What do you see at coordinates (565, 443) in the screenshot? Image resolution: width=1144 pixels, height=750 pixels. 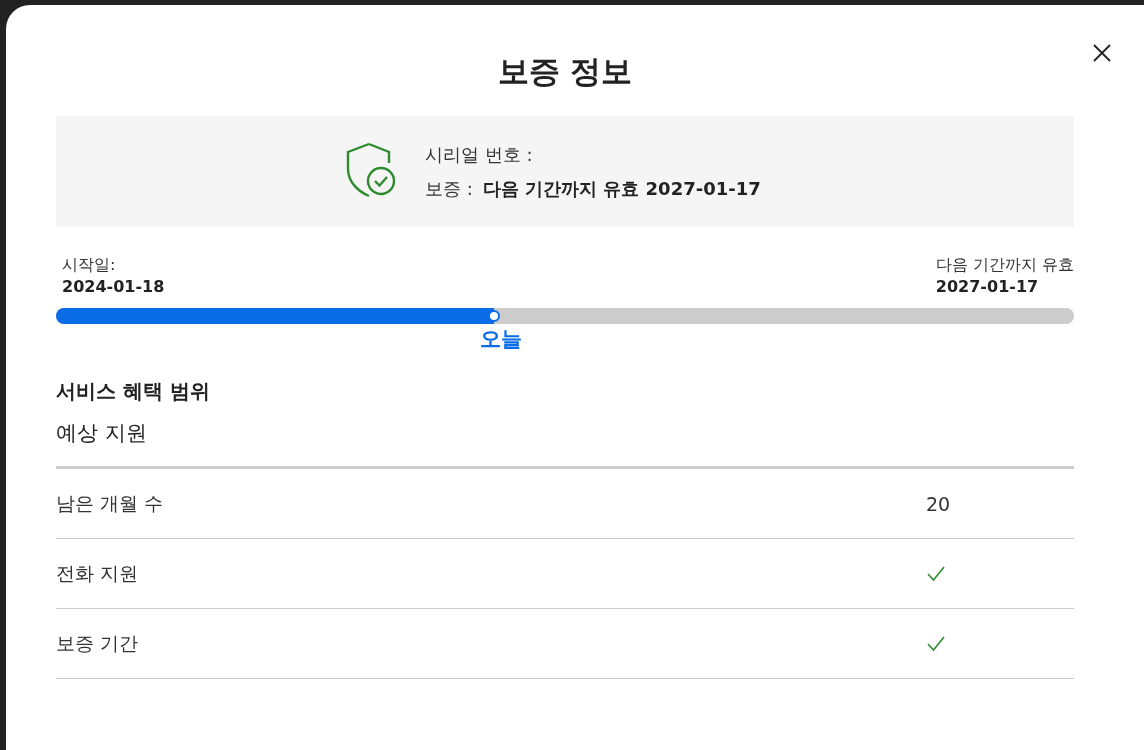 I see `section-subheading: 예상 지원` at bounding box center [565, 443].